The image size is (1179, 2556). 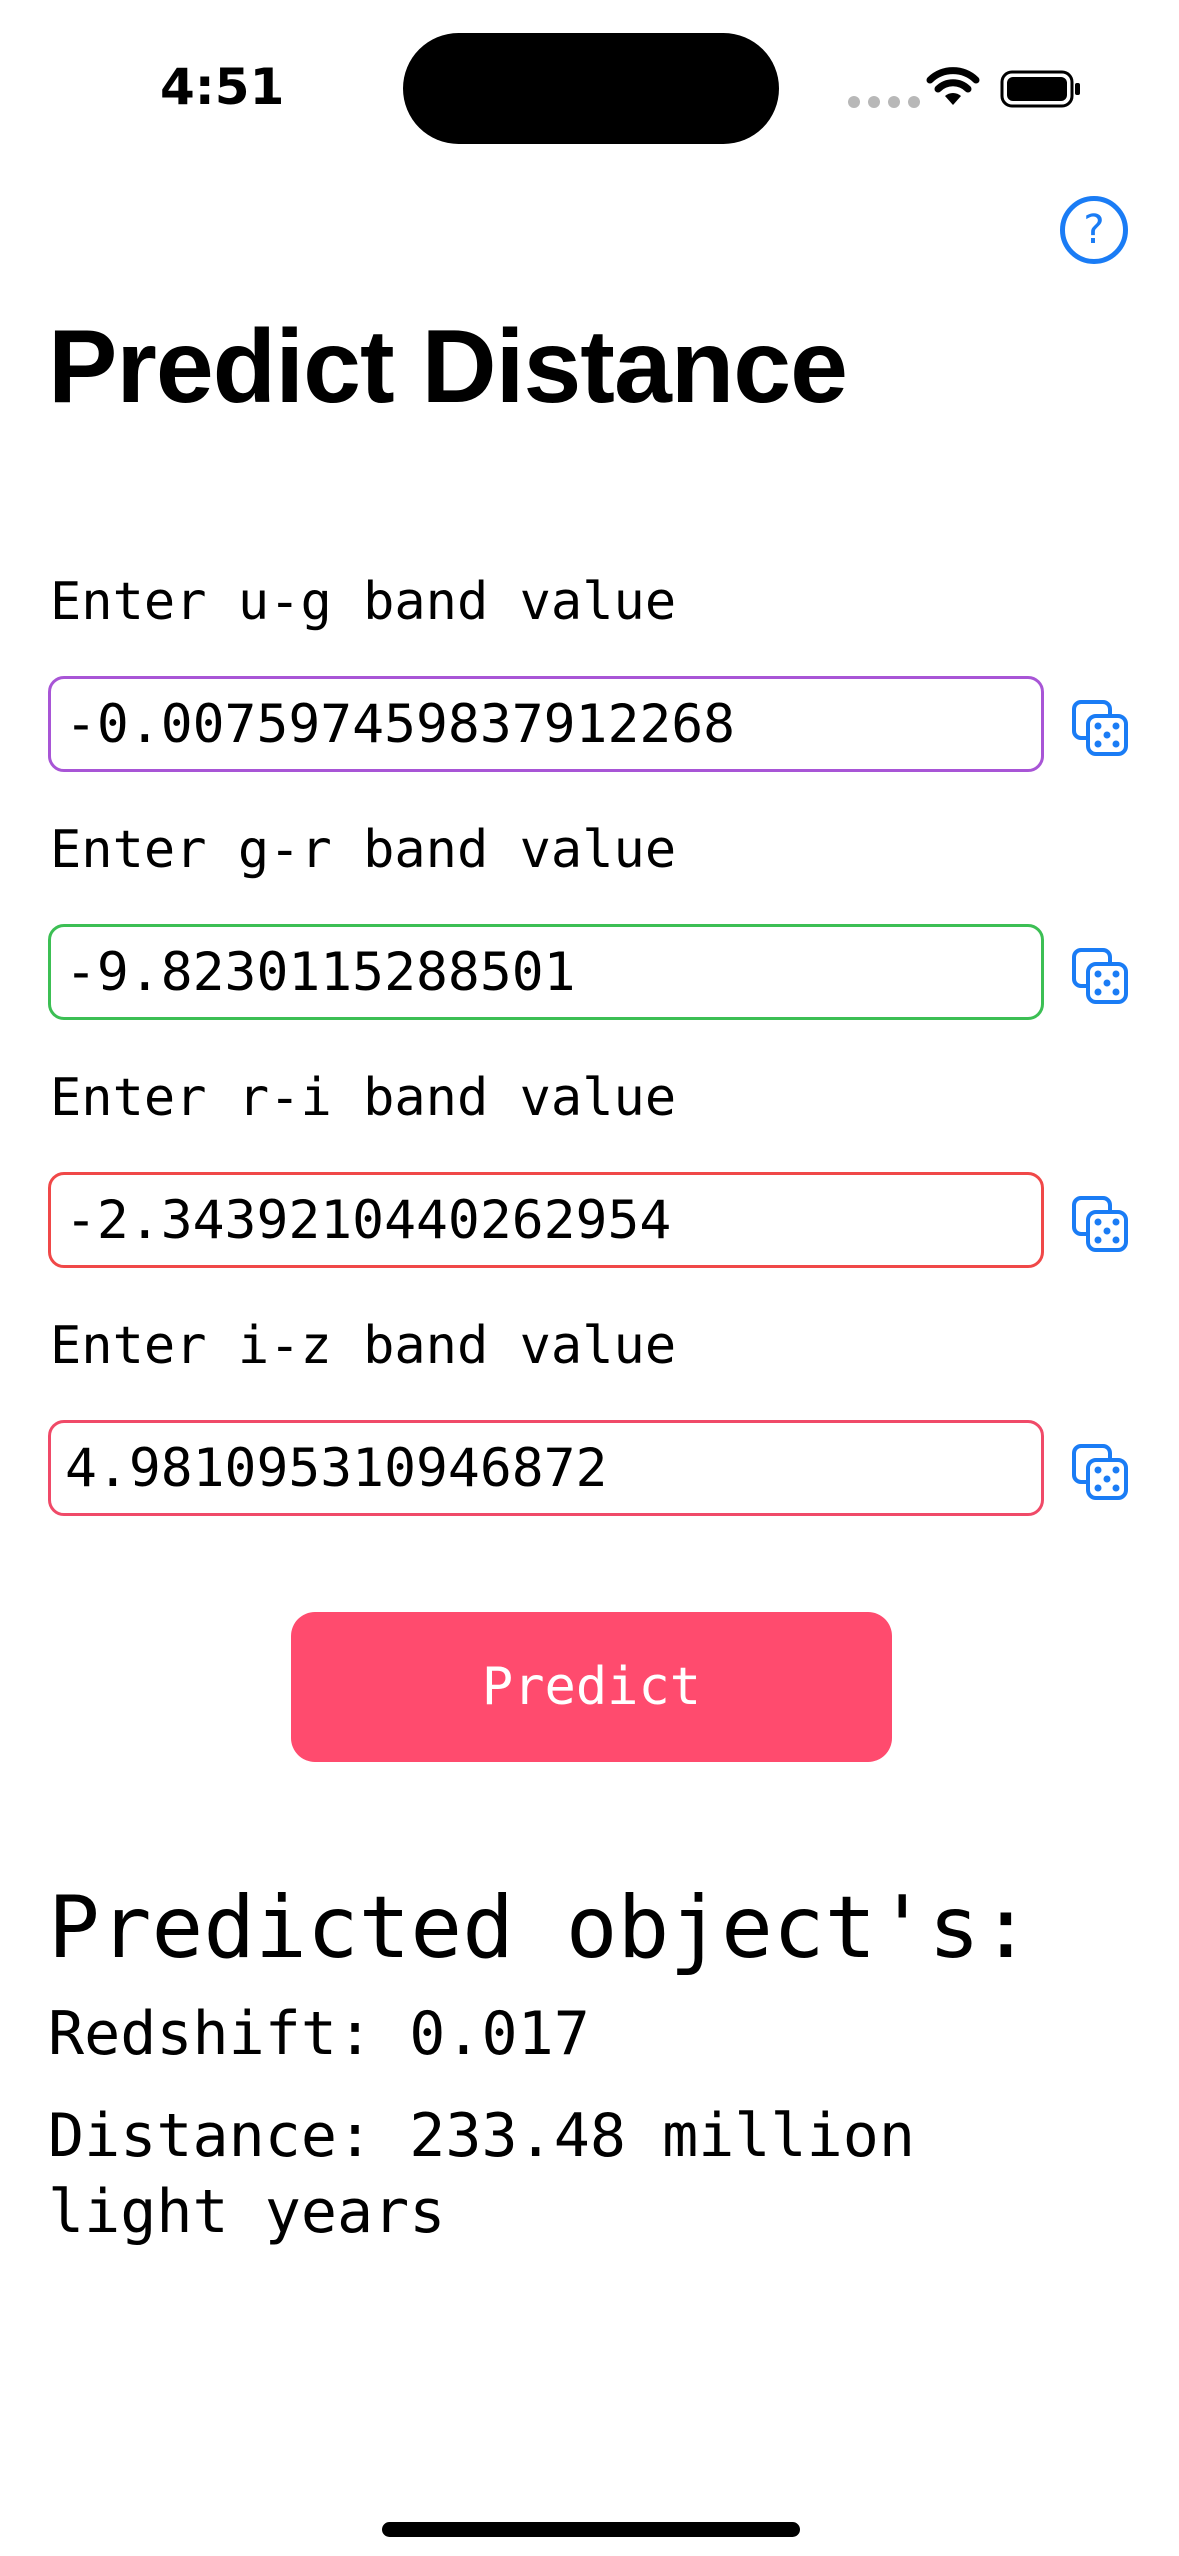 I want to click on question-circle-icon: ?, so click(x=1094, y=230).